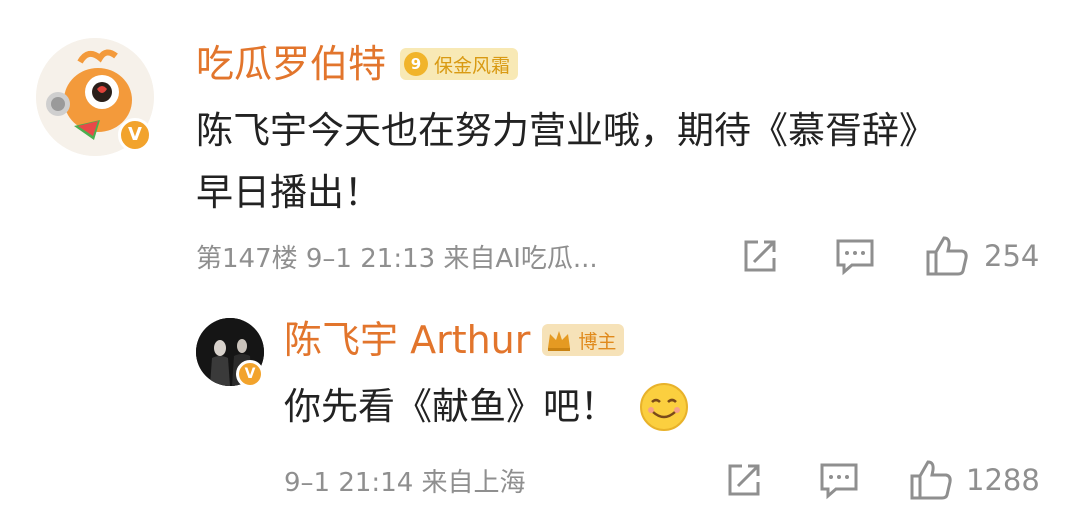  What do you see at coordinates (472, 65) in the screenshot?
I see `badge-label: 保金风霜` at bounding box center [472, 65].